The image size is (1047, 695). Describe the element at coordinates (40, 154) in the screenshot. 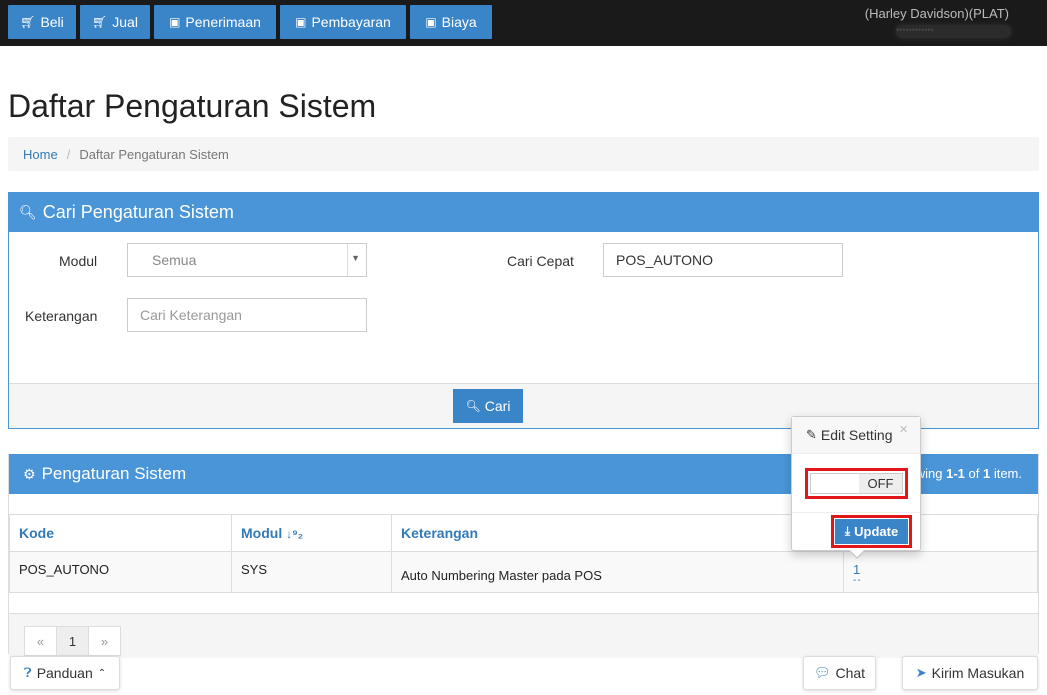

I see `breadcrumb-home-link: Home` at that location.